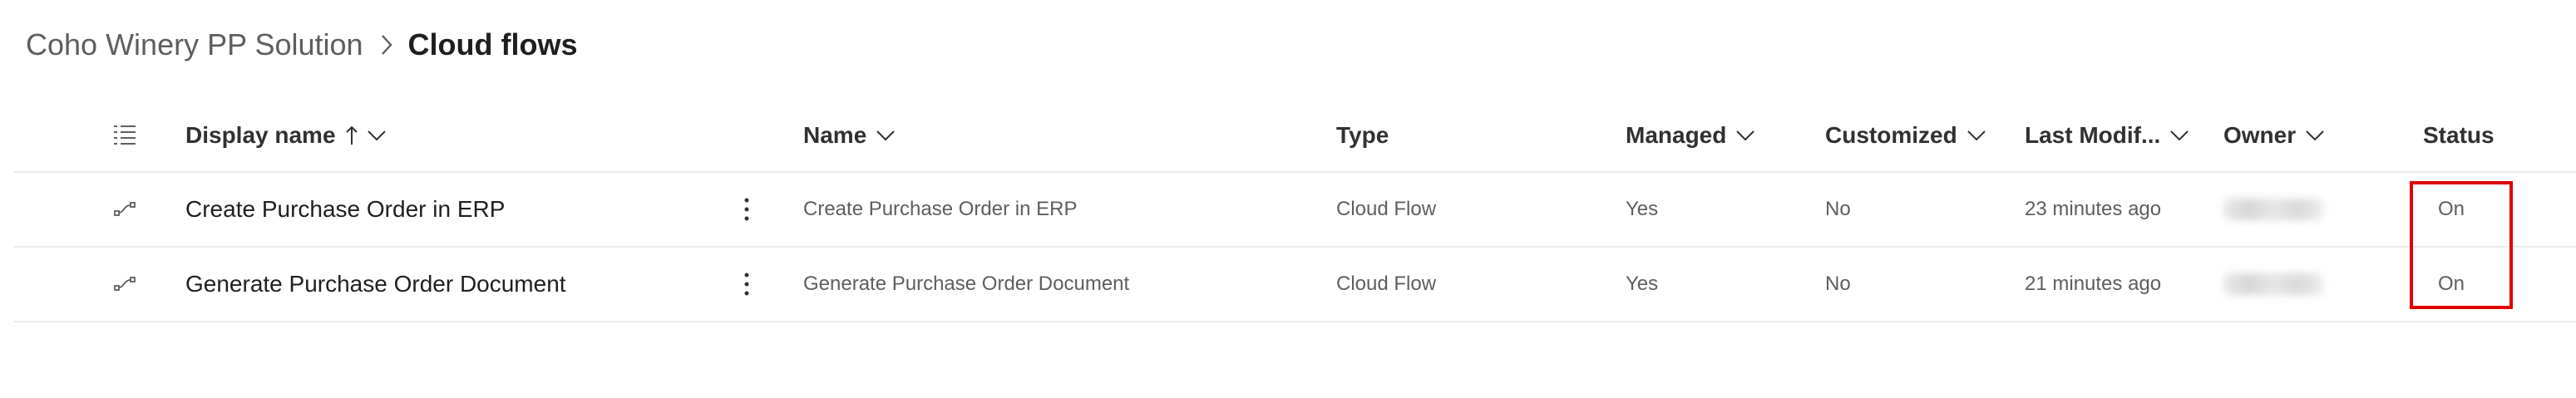  What do you see at coordinates (260, 135) in the screenshot?
I see `header-display-name-label: Display name` at bounding box center [260, 135].